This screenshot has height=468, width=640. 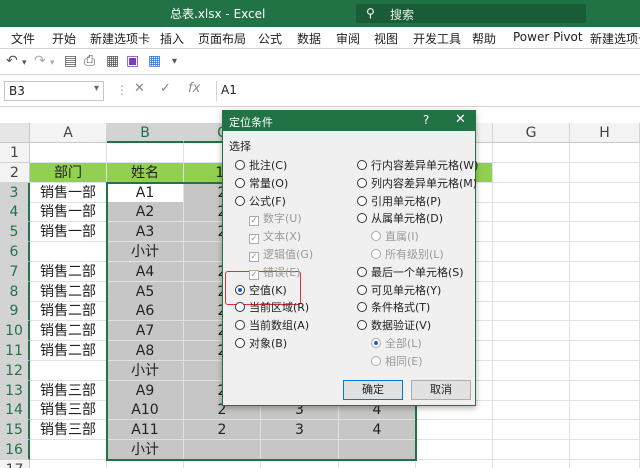 What do you see at coordinates (605, 463) in the screenshot?
I see `cell-h17` at bounding box center [605, 463].